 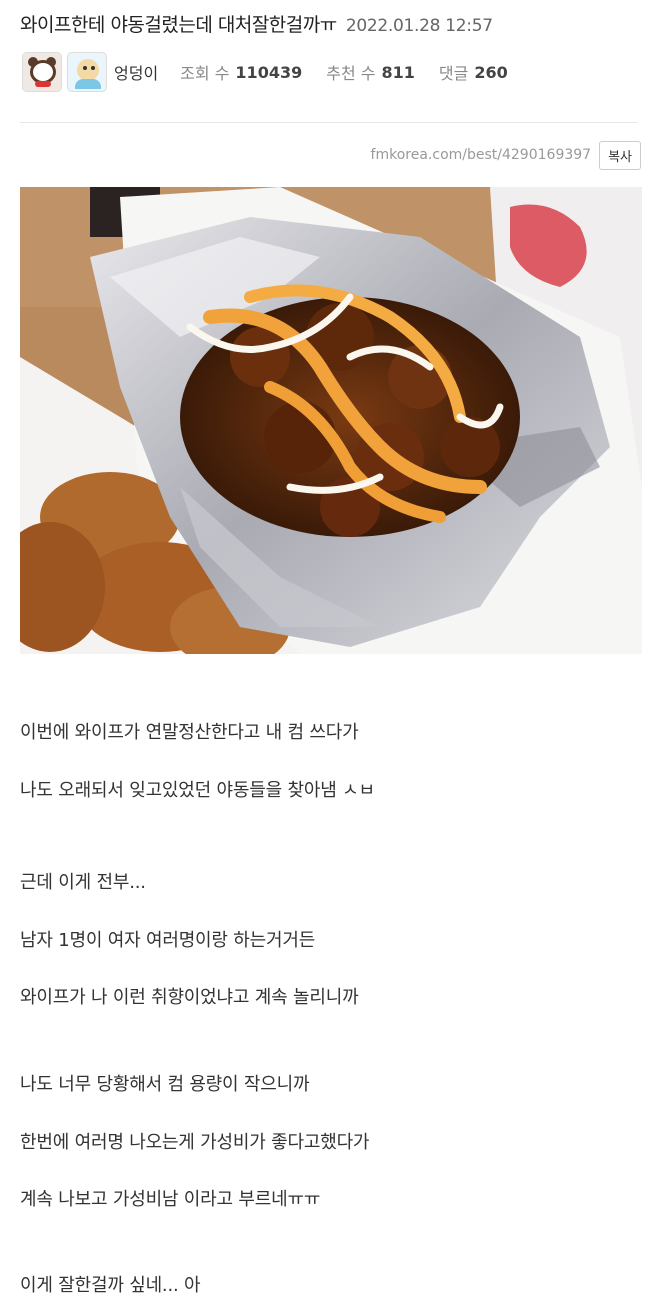 I want to click on comments-label: 댓글, so click(x=453, y=72).